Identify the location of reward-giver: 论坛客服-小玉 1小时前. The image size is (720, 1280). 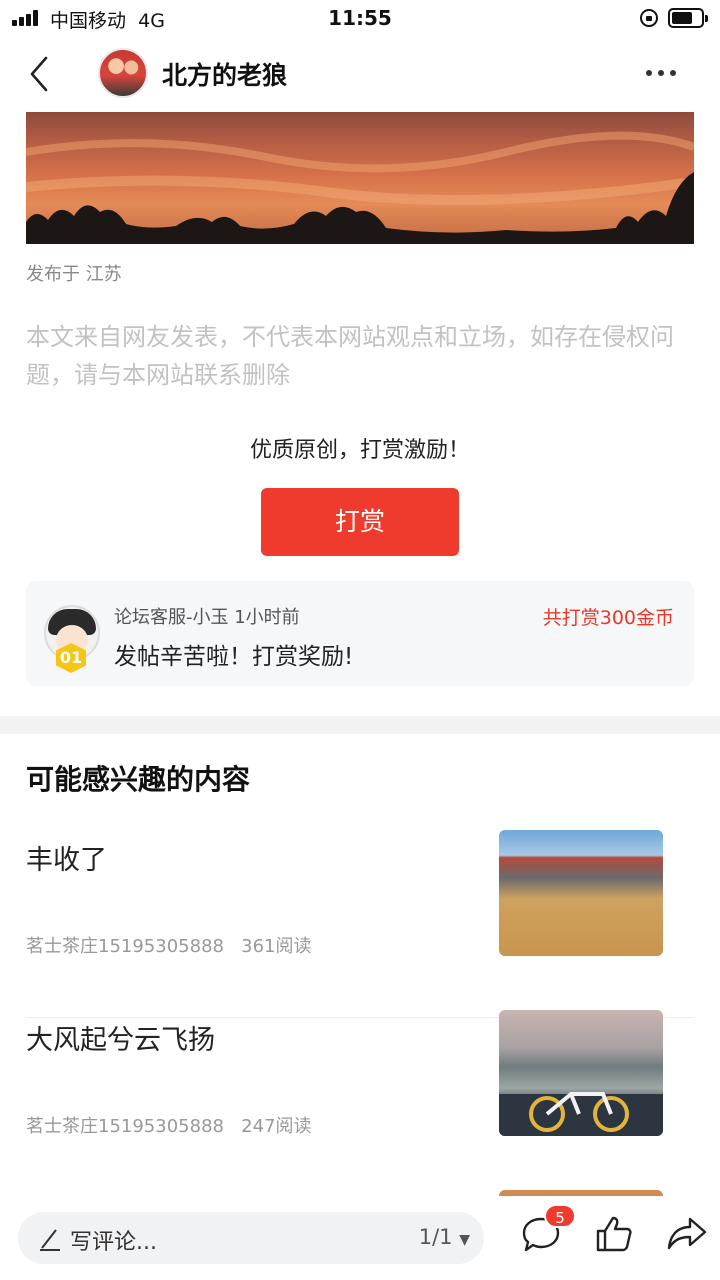
(207, 616).